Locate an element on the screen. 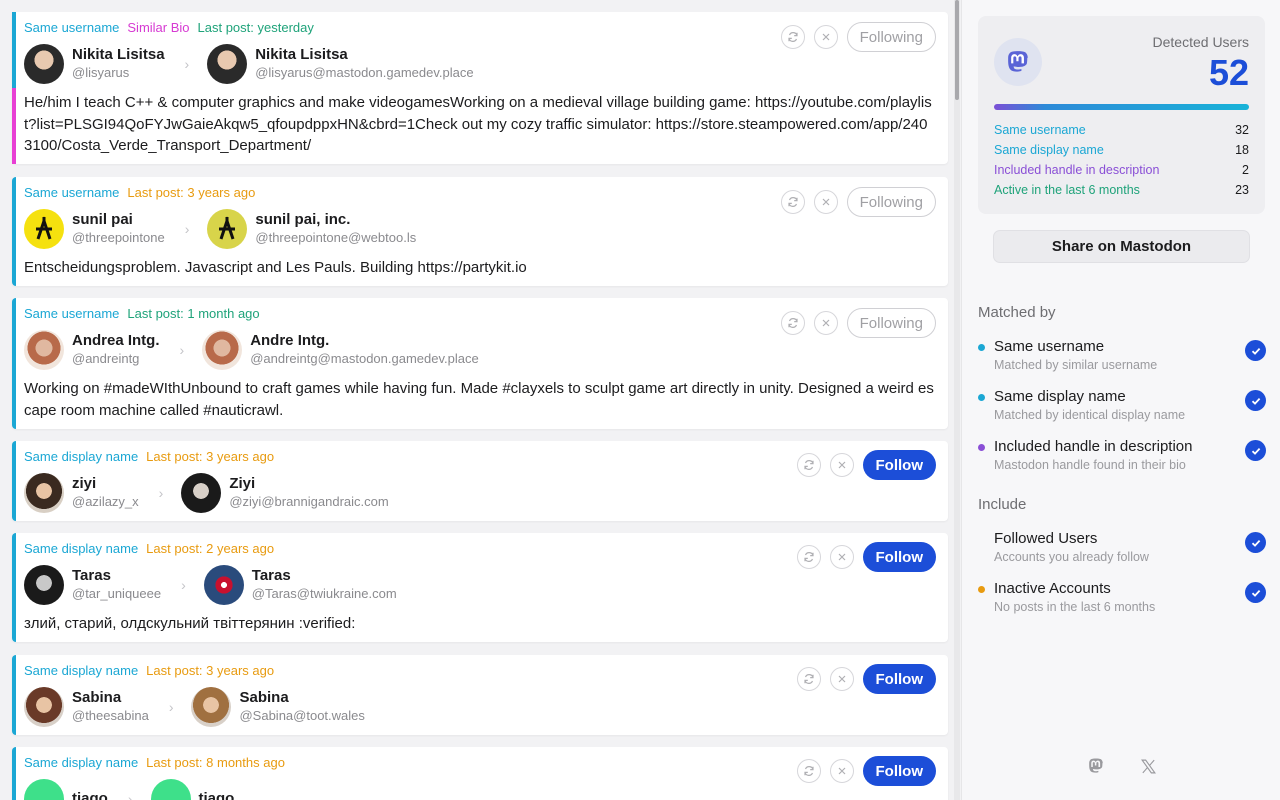 The height and width of the screenshot is (800, 1280). card-actions: Follow is located at coordinates (866, 465).